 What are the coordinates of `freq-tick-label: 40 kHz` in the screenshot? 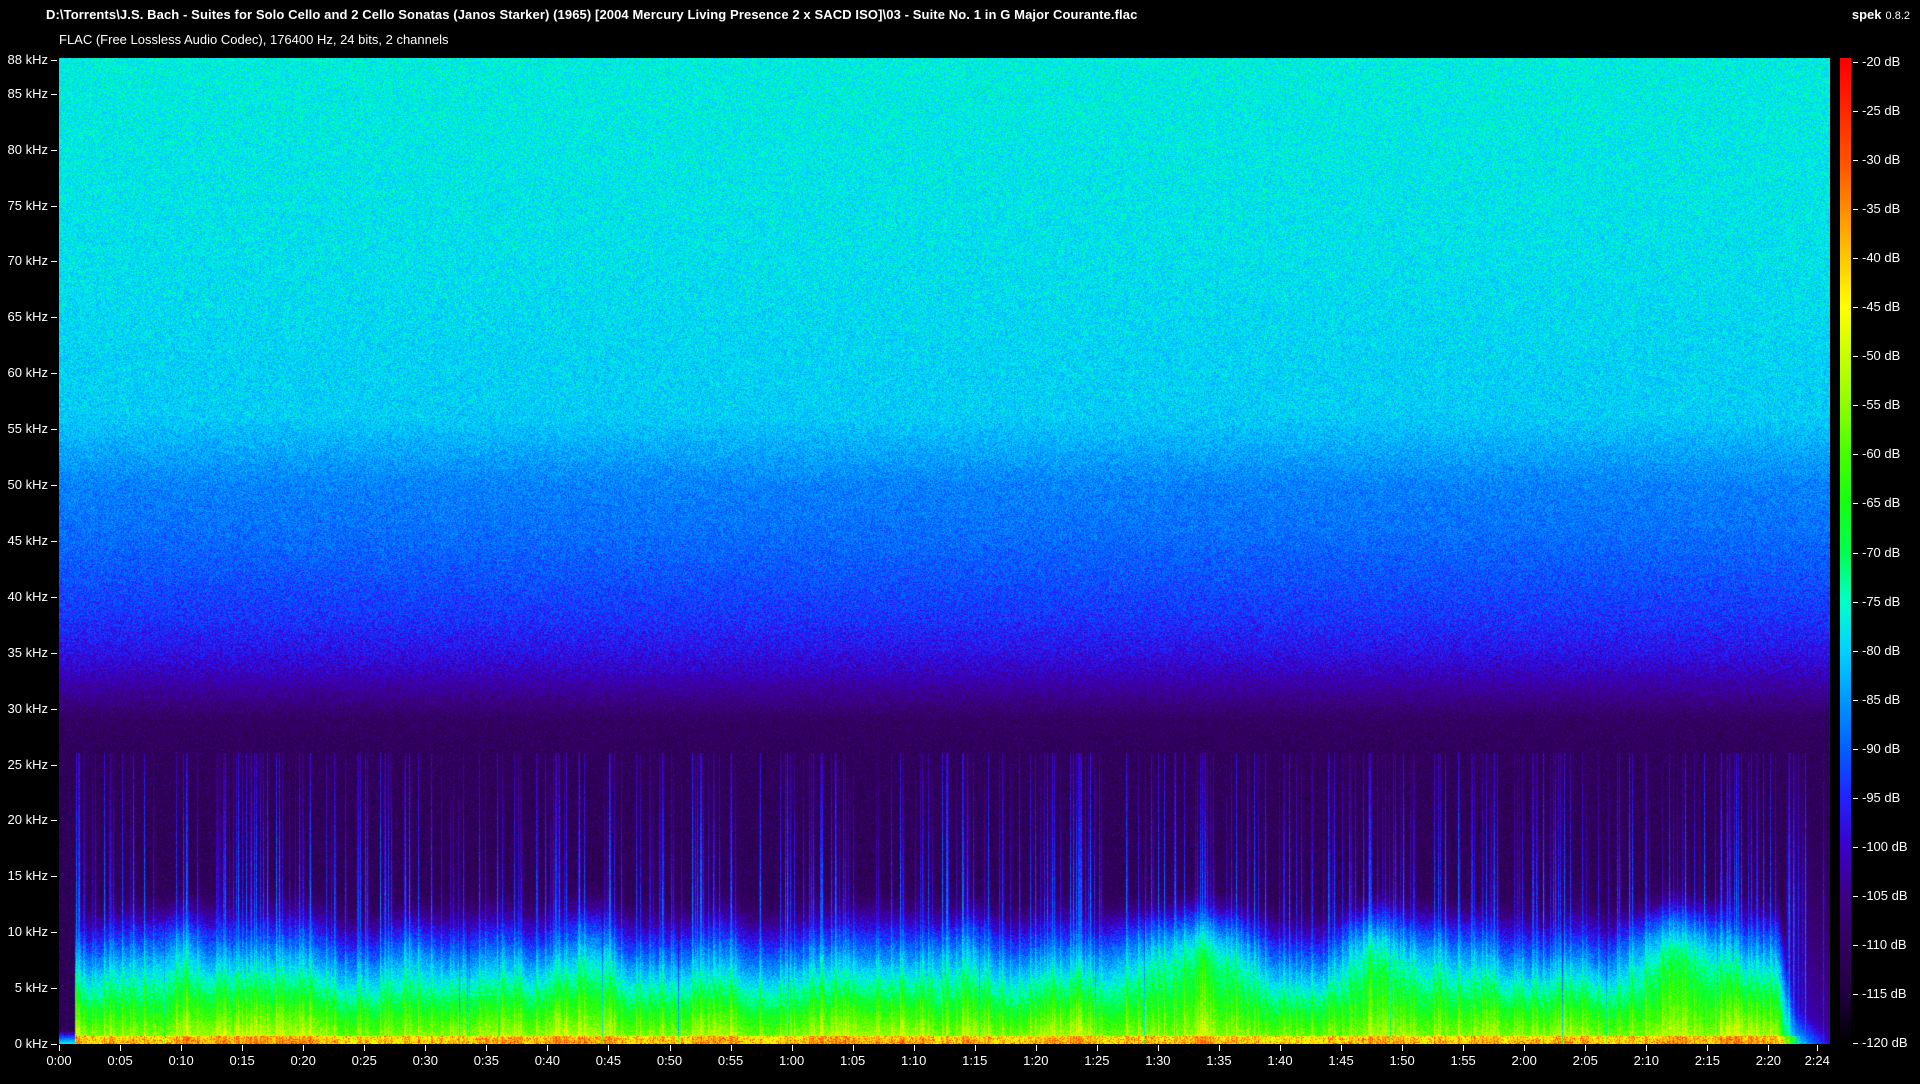 It's located at (27, 596).